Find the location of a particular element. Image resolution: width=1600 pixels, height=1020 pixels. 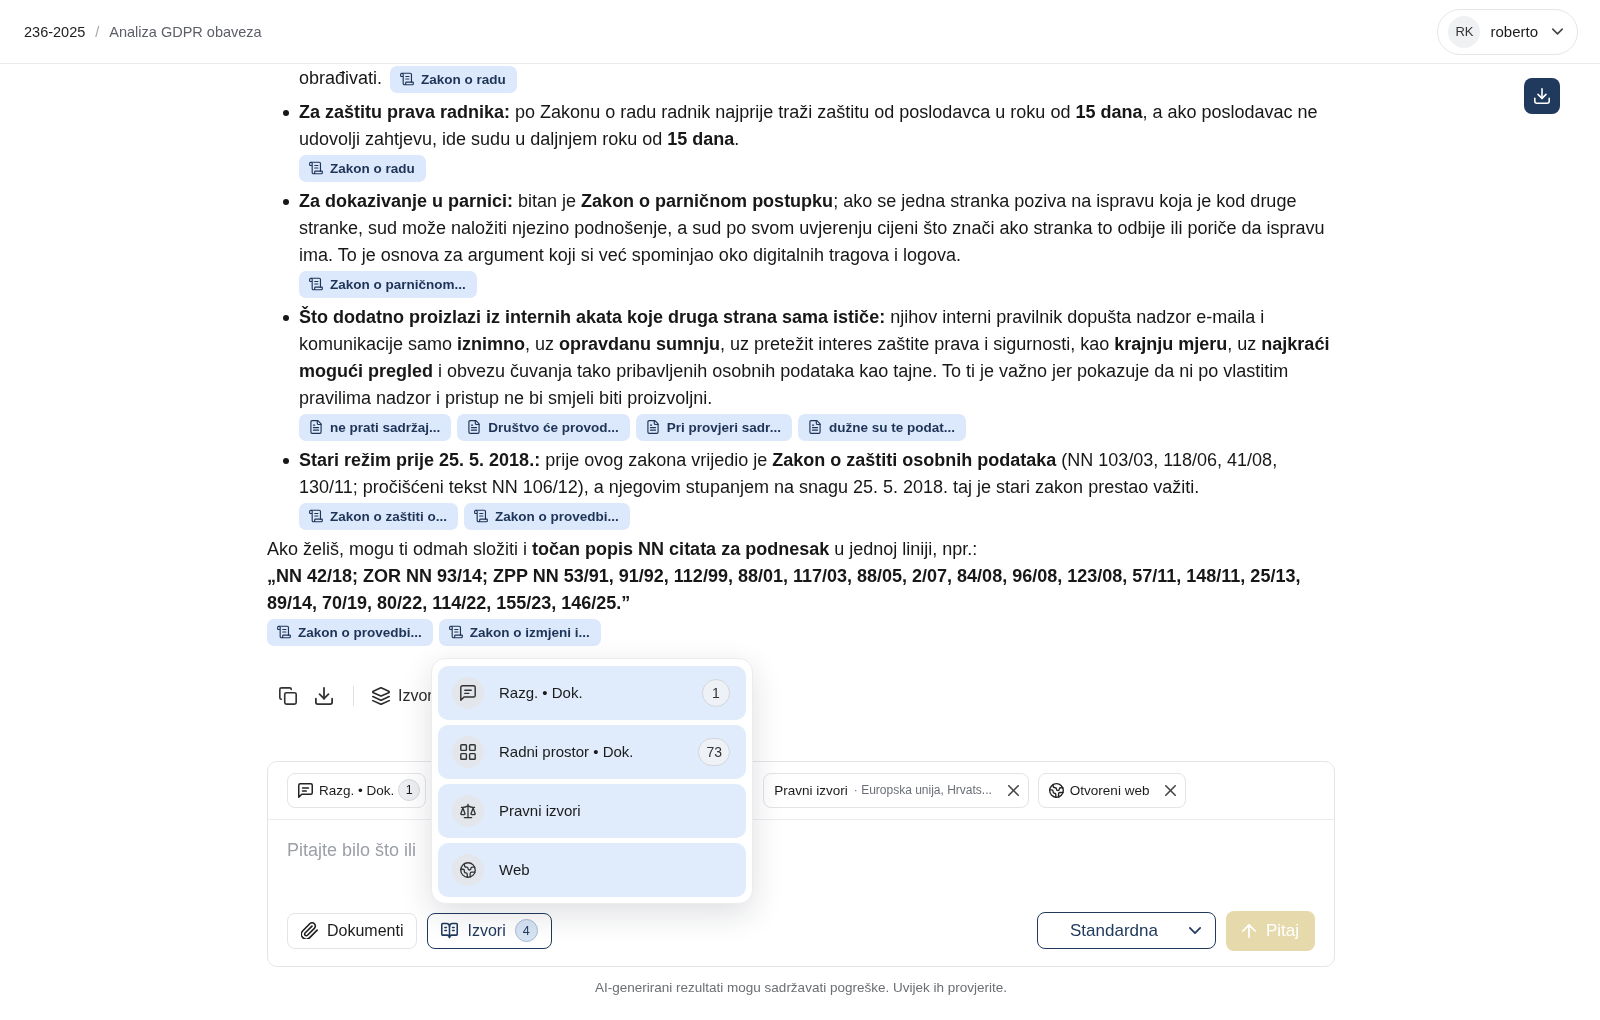

book-icon is located at coordinates (450, 931).